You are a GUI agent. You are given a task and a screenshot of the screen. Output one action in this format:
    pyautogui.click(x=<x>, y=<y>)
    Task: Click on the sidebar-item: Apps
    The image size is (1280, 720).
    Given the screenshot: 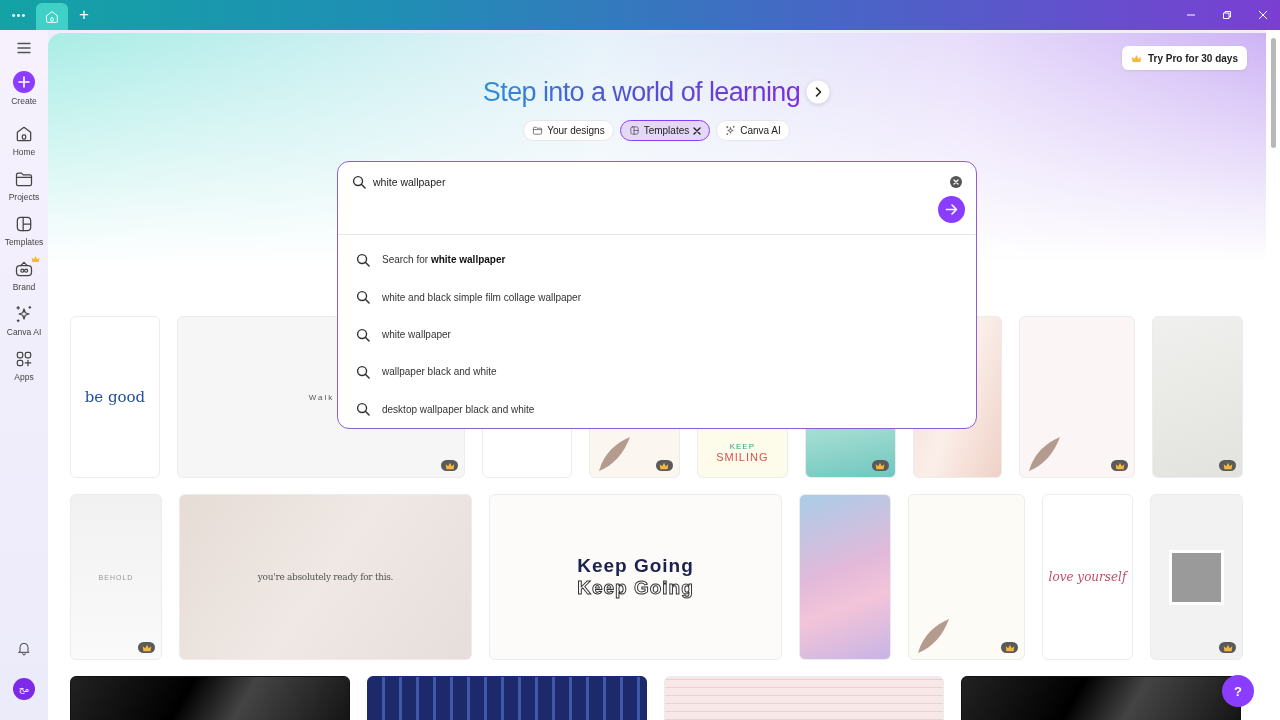 What is the action you would take?
    pyautogui.click(x=24, y=363)
    